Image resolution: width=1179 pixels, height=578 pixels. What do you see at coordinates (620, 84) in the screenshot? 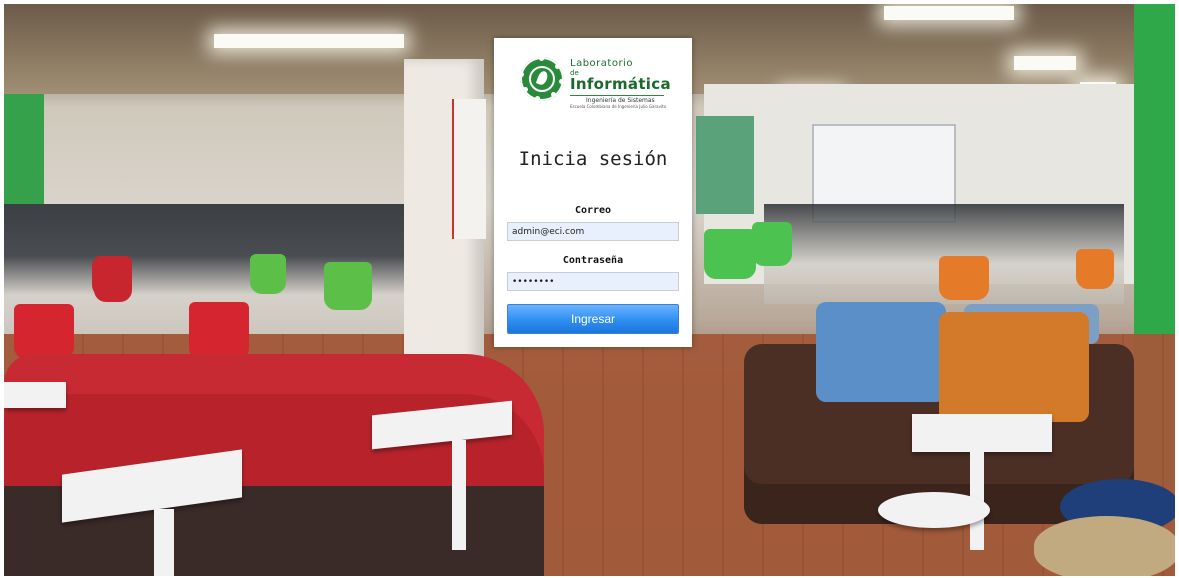
I see `logo-text-informatica: Informática` at bounding box center [620, 84].